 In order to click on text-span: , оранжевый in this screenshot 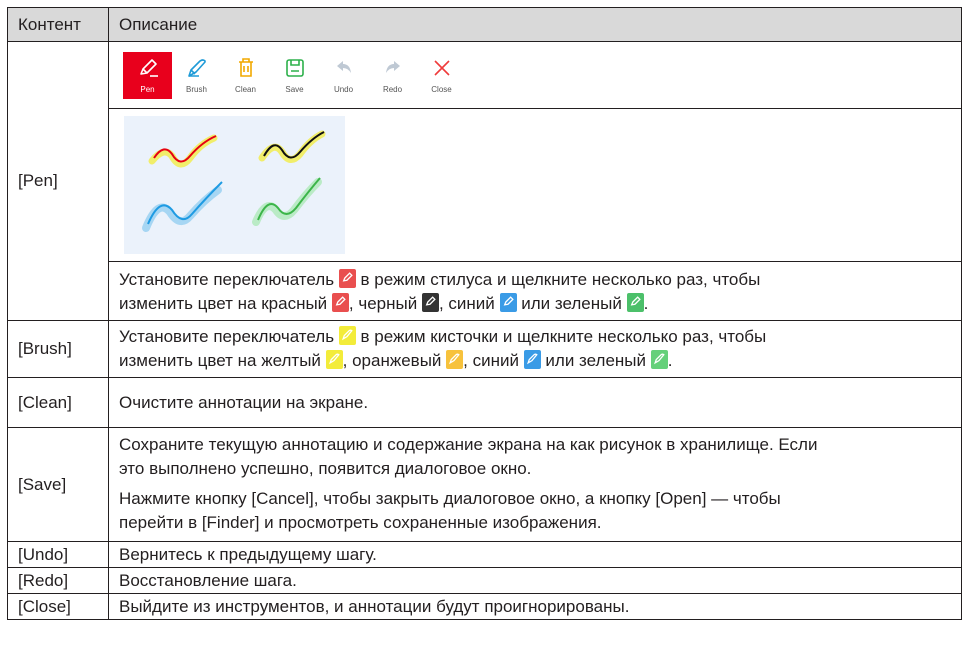, I will do `click(394, 360)`.